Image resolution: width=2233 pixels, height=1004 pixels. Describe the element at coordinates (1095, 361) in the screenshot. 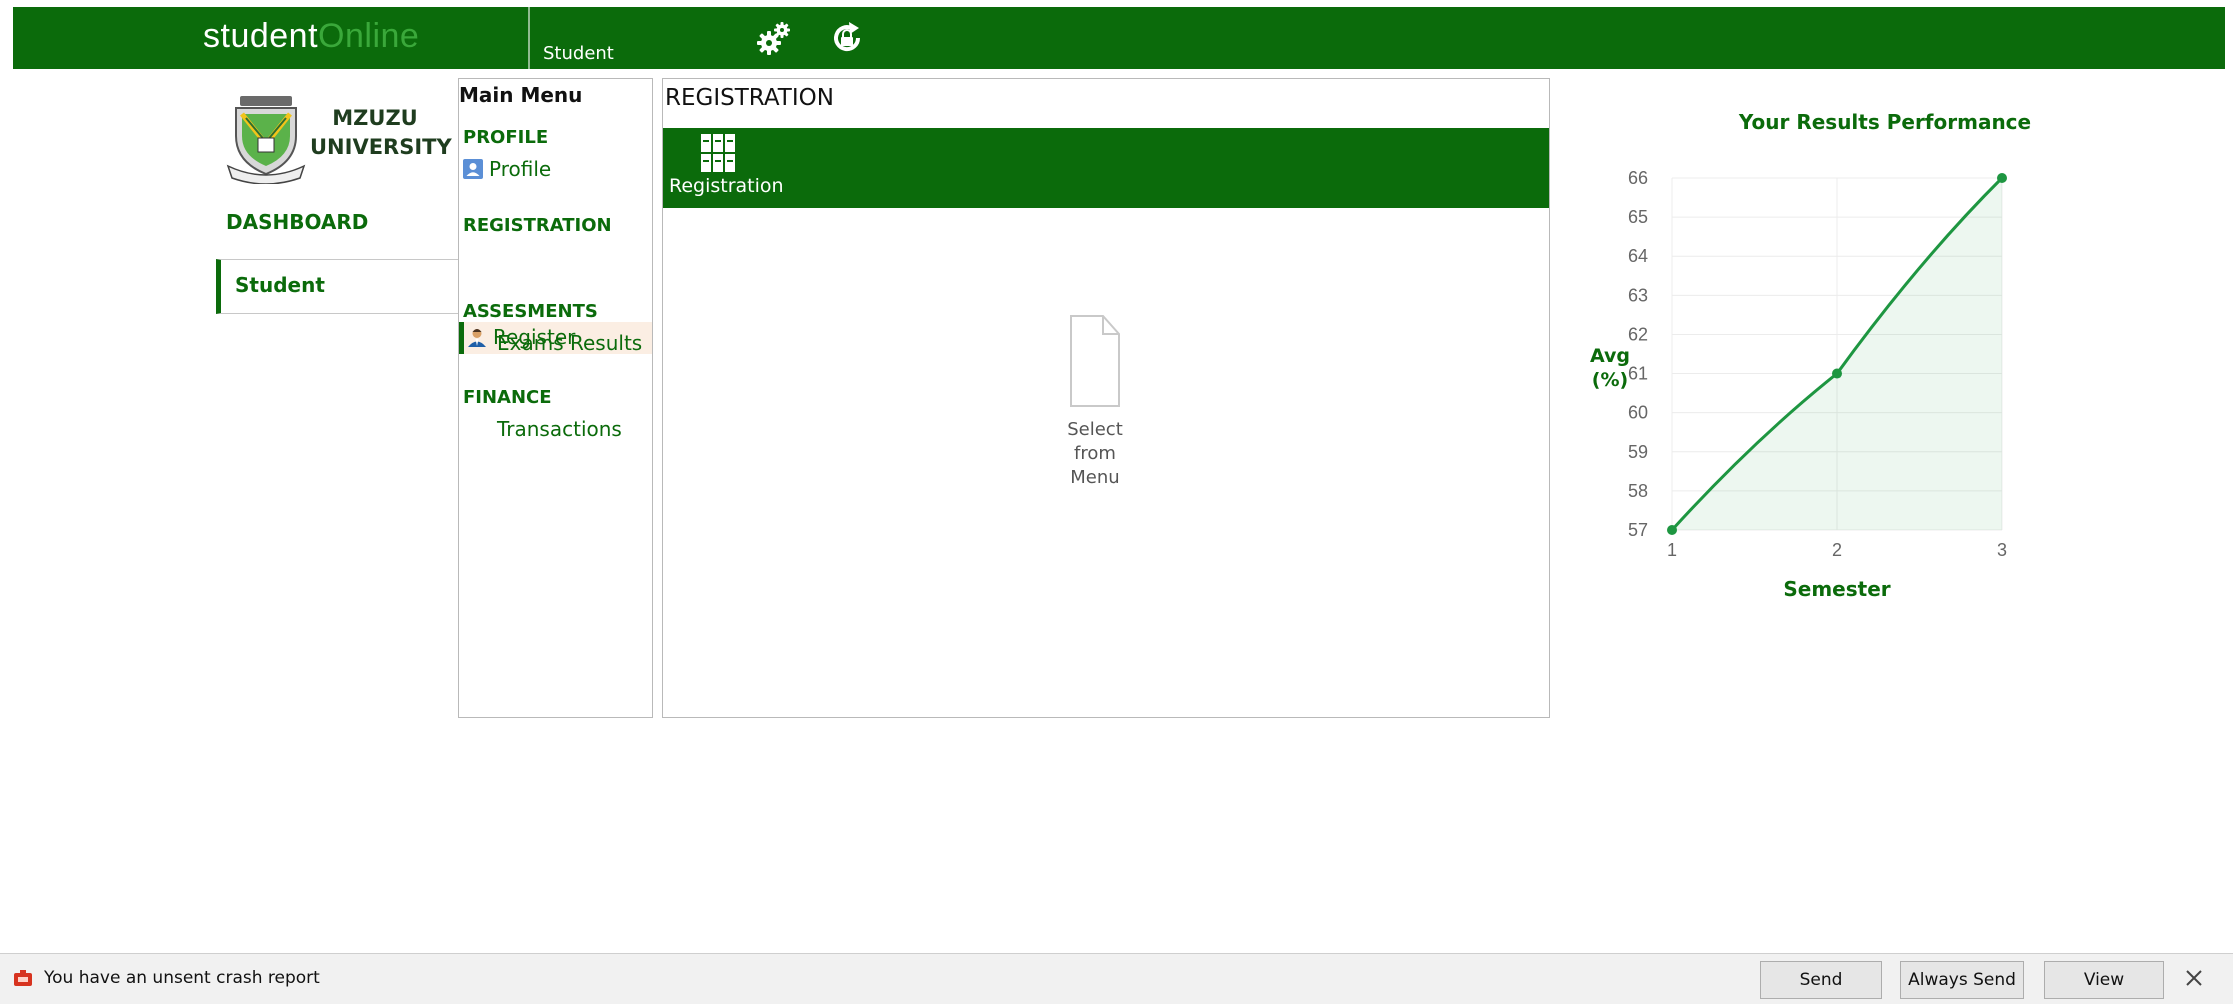

I see `document-icon` at that location.